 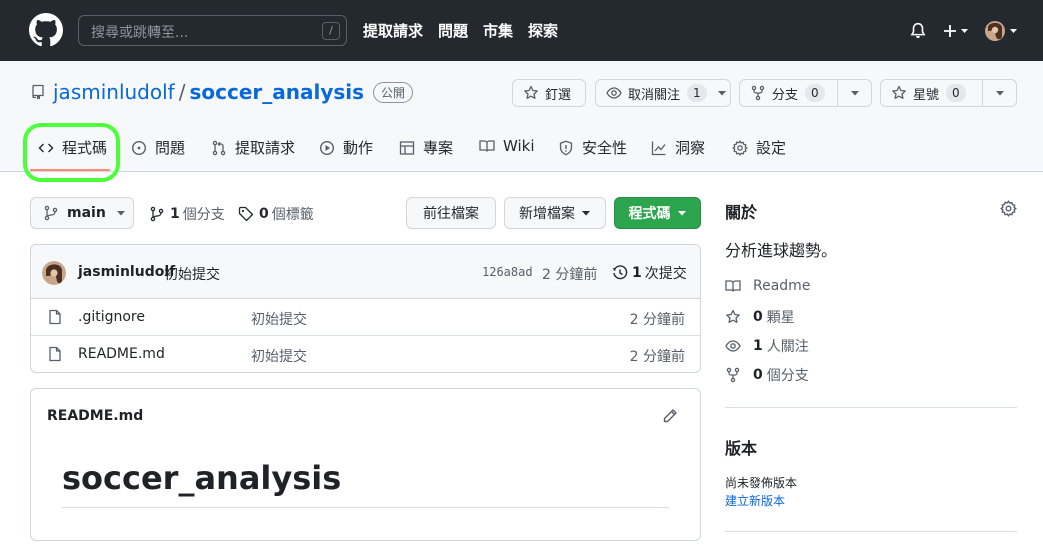 I want to click on file-name: README.md, so click(x=121, y=354).